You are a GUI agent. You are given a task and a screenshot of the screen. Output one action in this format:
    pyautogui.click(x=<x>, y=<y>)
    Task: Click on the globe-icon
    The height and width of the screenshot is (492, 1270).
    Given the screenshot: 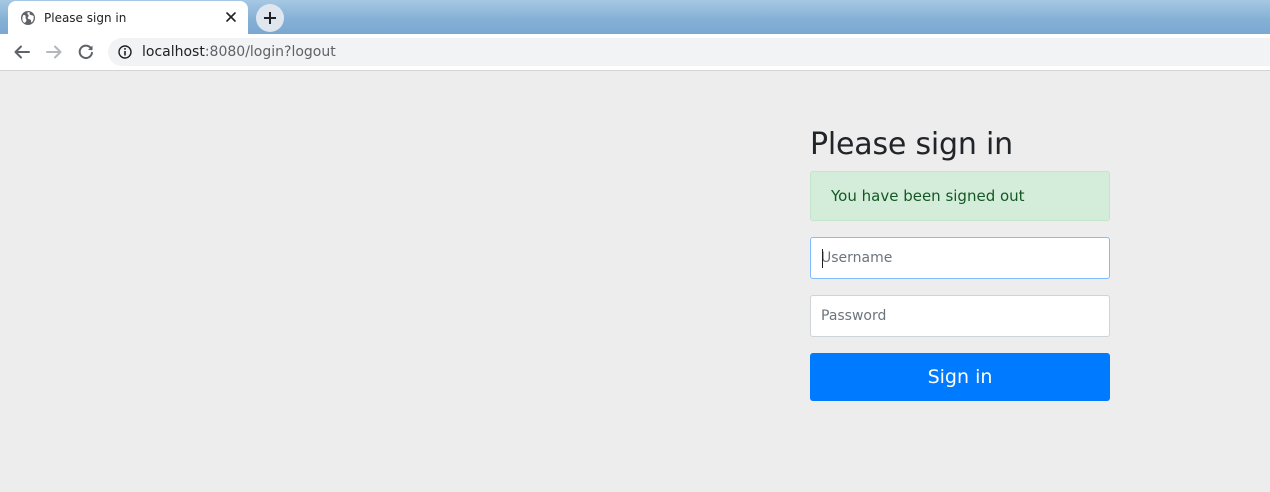 What is the action you would take?
    pyautogui.click(x=28, y=18)
    